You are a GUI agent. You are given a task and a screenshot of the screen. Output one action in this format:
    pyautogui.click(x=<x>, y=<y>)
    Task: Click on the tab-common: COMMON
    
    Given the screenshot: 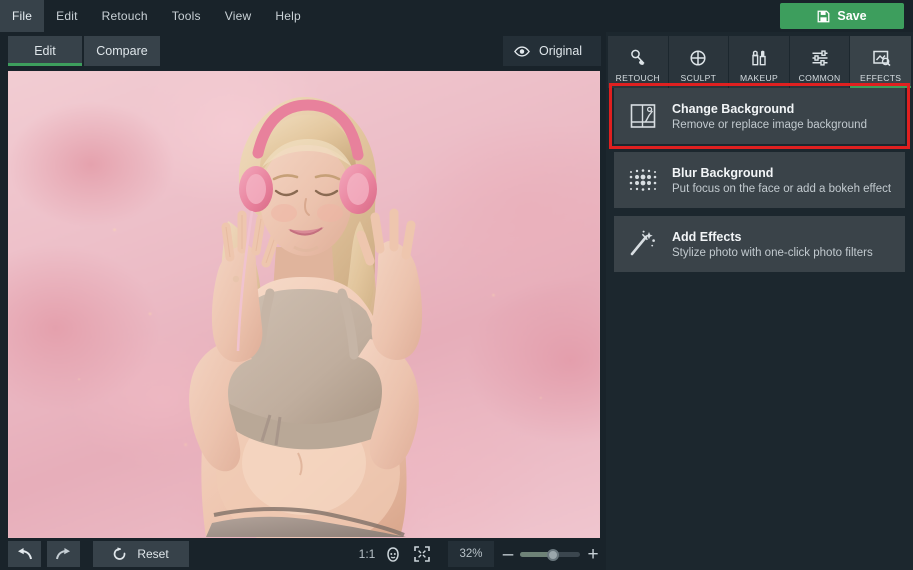 What is the action you would take?
    pyautogui.click(x=820, y=62)
    